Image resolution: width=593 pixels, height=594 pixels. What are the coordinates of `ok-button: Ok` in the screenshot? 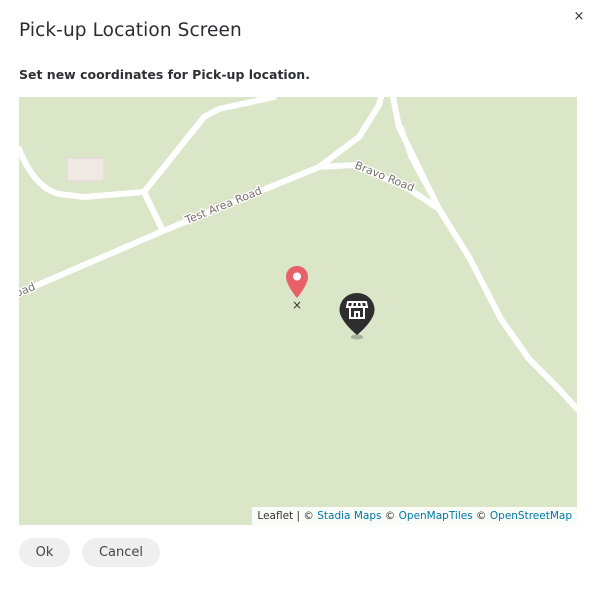 It's located at (44, 552).